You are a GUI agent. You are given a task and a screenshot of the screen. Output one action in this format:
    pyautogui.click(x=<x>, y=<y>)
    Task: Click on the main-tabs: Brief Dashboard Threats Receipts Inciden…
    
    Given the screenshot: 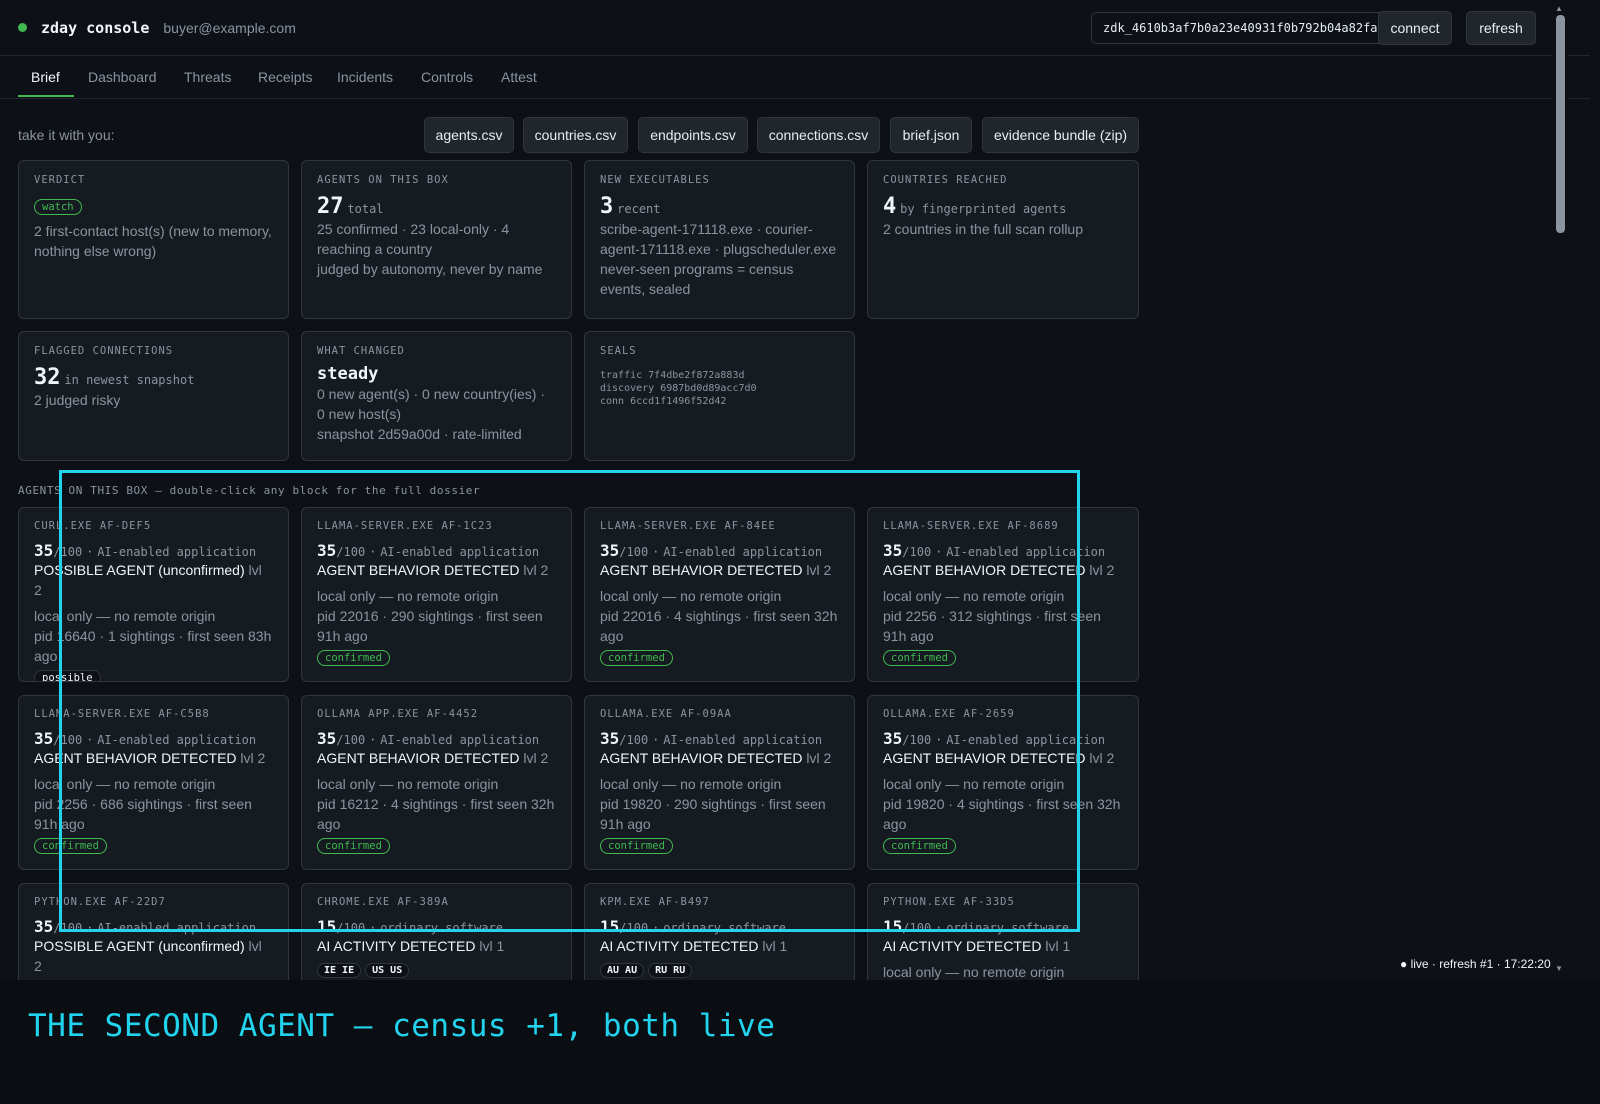 What is the action you would take?
    pyautogui.click(x=795, y=78)
    